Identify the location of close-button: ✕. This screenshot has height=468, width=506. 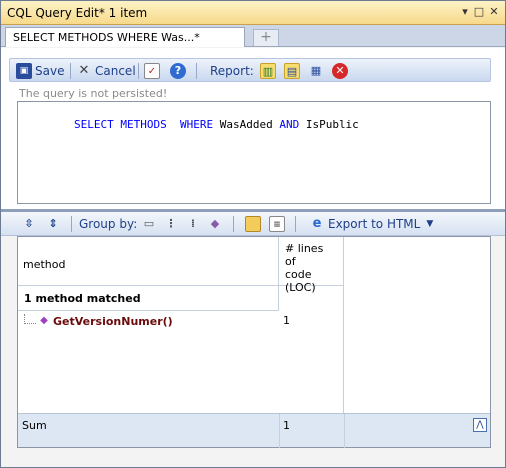
(494, 12).